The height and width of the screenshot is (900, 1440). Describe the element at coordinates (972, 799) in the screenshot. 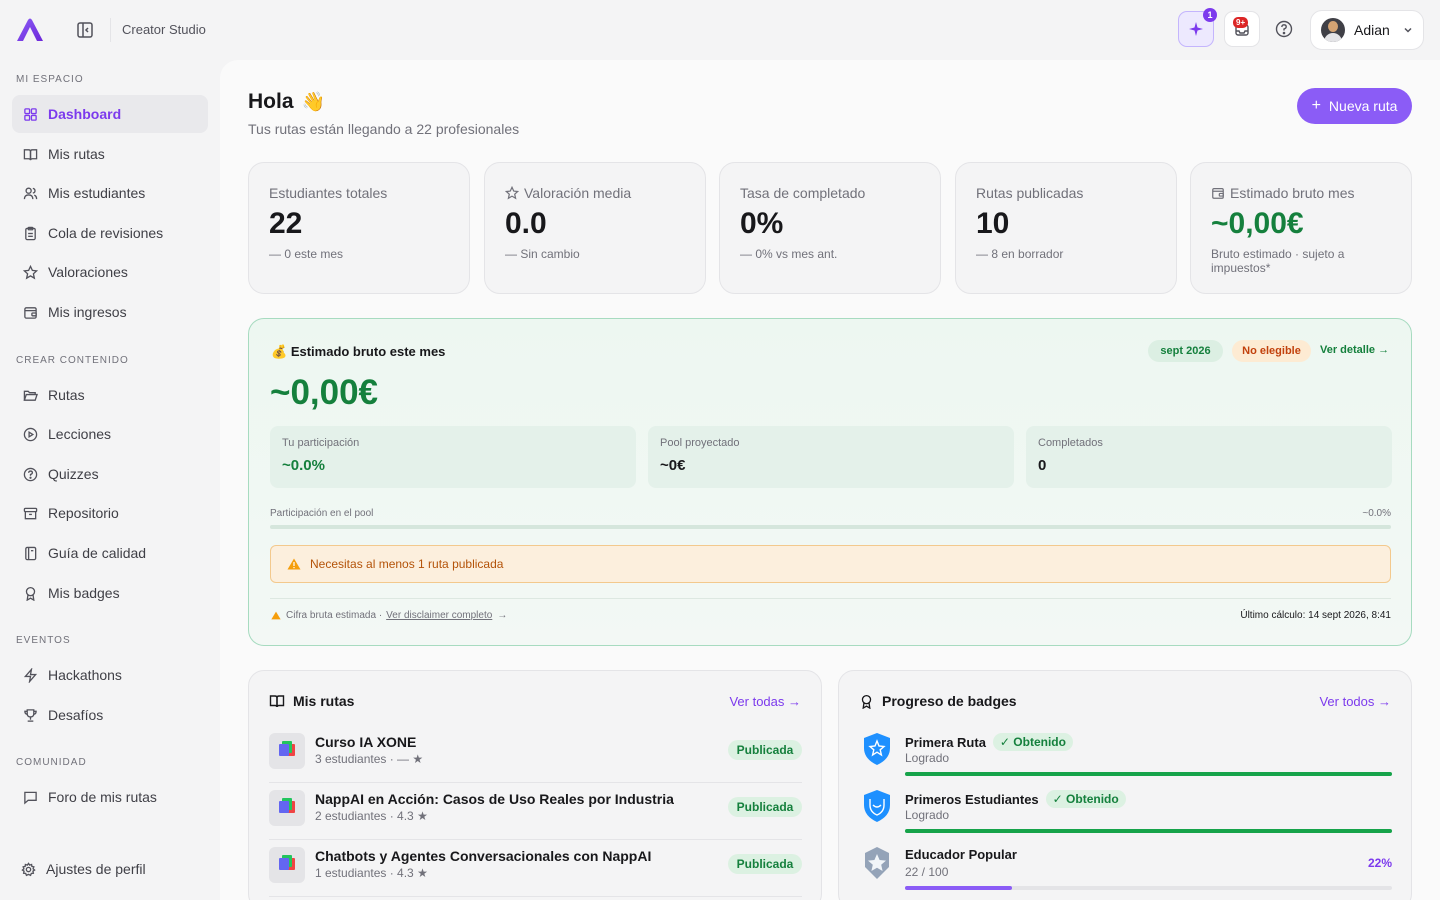

I see `badge-name: Primeros Estudiantes` at that location.